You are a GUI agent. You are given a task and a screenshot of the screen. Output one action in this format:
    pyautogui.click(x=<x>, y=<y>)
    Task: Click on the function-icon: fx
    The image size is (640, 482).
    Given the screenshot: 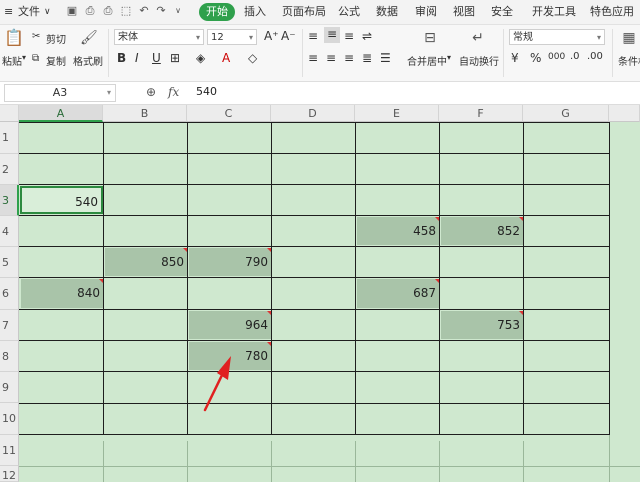 What is the action you would take?
    pyautogui.click(x=173, y=92)
    